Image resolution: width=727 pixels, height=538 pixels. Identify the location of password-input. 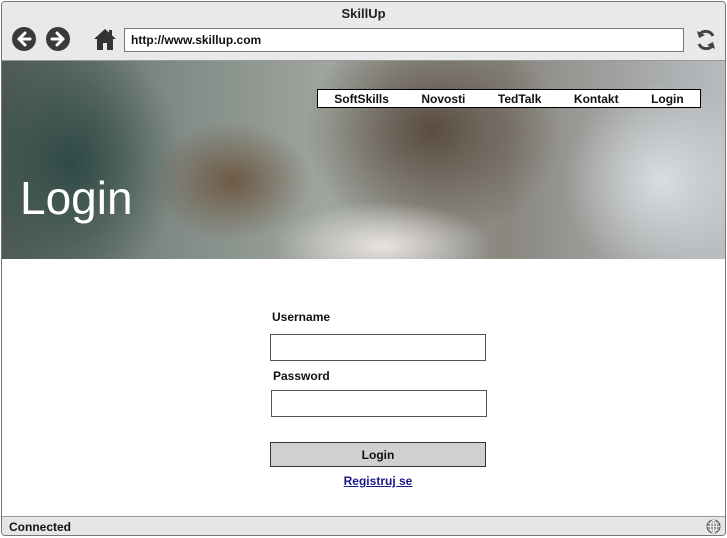
(379, 403).